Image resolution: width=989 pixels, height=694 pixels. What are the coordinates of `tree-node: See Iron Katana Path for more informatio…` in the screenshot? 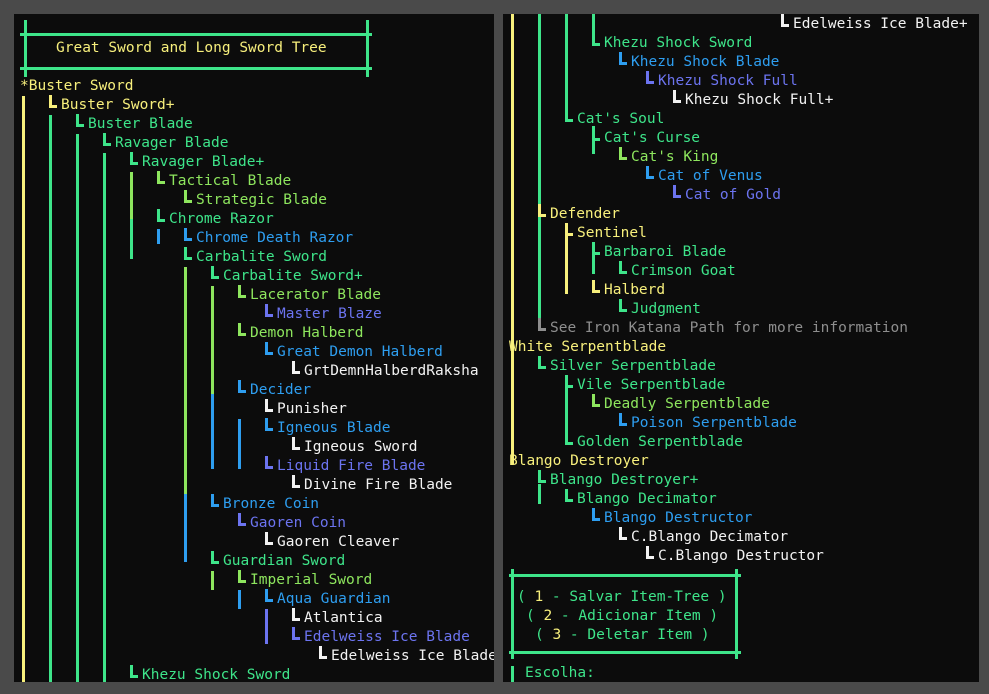 It's located at (729, 328).